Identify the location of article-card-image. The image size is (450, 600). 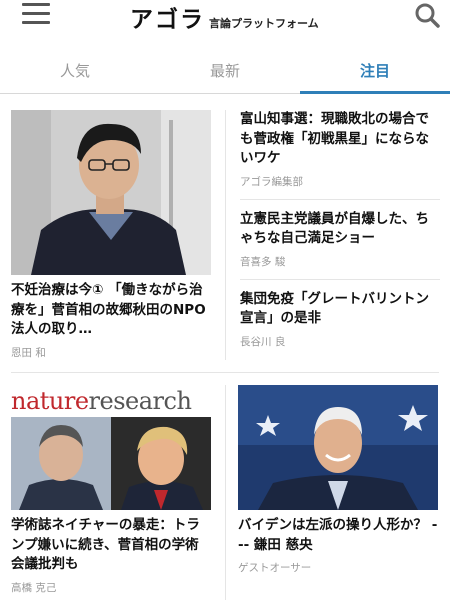
(338, 447).